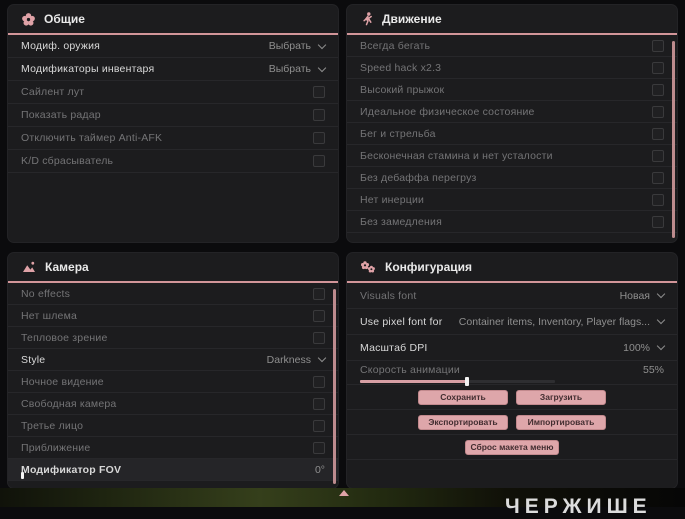 The width and height of the screenshot is (685, 519). Describe the element at coordinates (395, 45) in the screenshot. I see `setting-label: Всегда бегать` at that location.